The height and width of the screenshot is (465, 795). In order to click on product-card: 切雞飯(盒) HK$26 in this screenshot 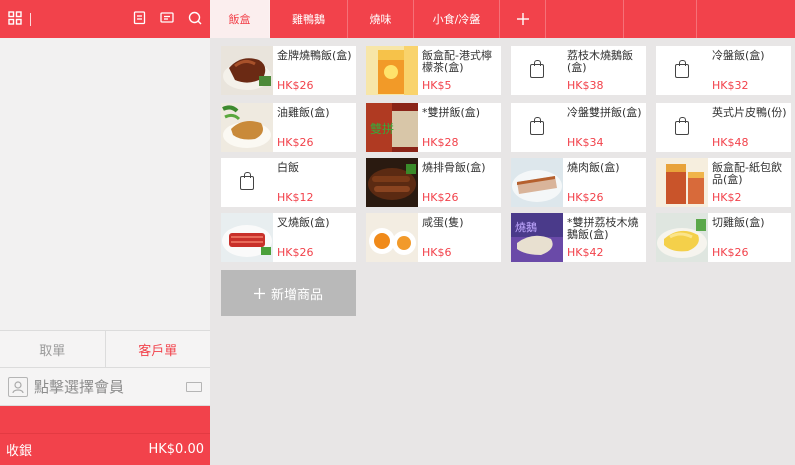, I will do `click(723, 237)`.